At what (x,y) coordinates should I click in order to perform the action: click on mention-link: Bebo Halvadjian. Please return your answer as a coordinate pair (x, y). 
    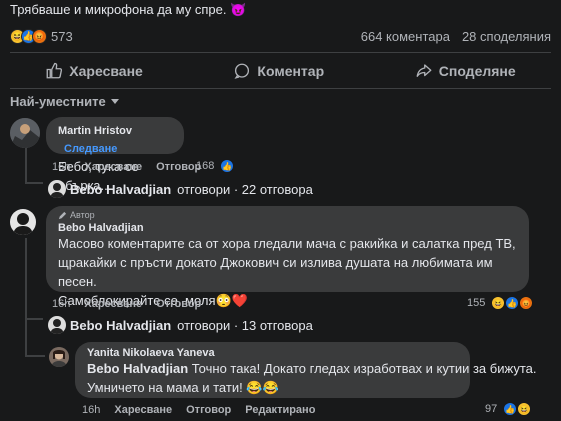
    Looking at the image, I should click on (137, 368).